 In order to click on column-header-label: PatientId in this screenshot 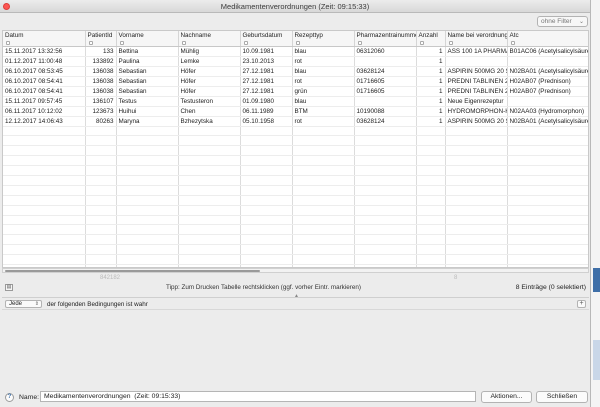, I will do `click(100, 35)`.